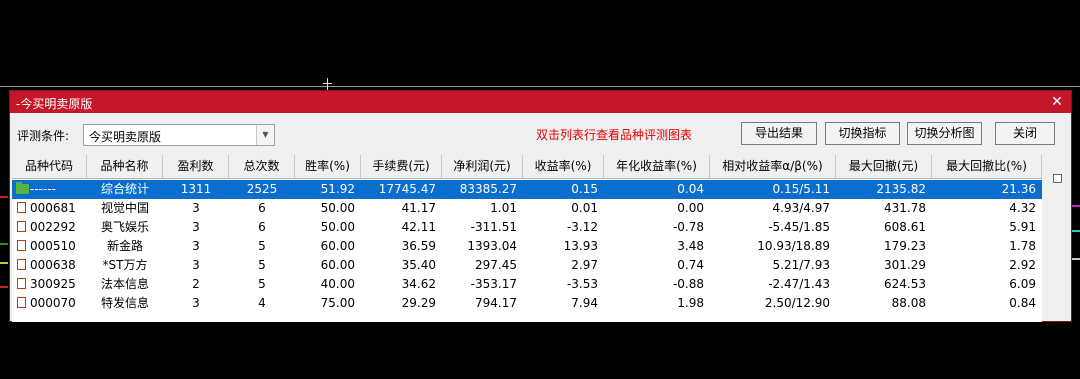 The width and height of the screenshot is (1080, 379). Describe the element at coordinates (262, 166) in the screenshot. I see `column-header: 总次数` at that location.